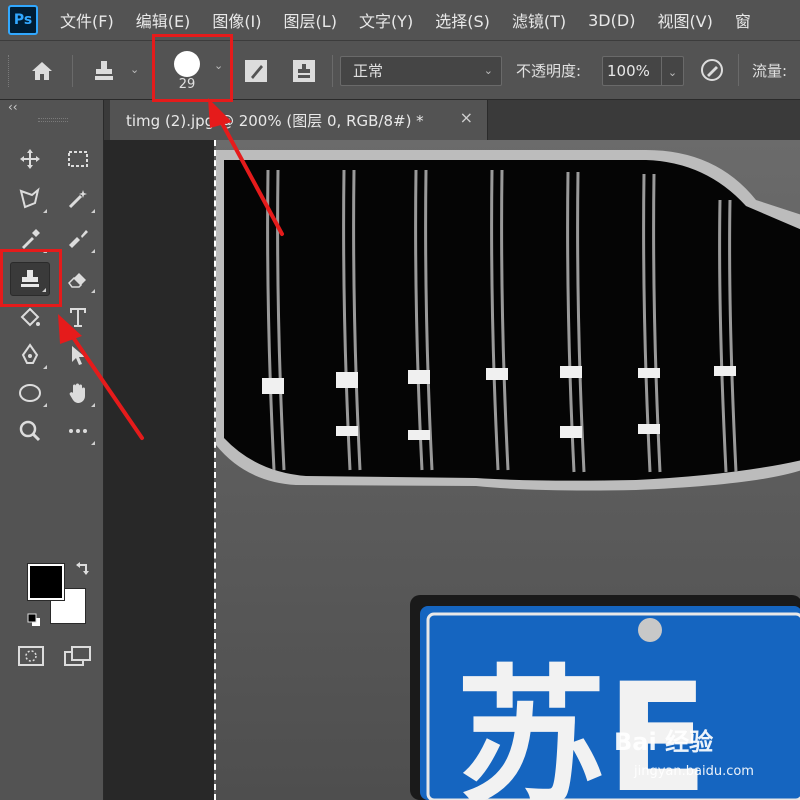 This screenshot has width=800, height=800. I want to click on pressure-opacity-button, so click(712, 70).